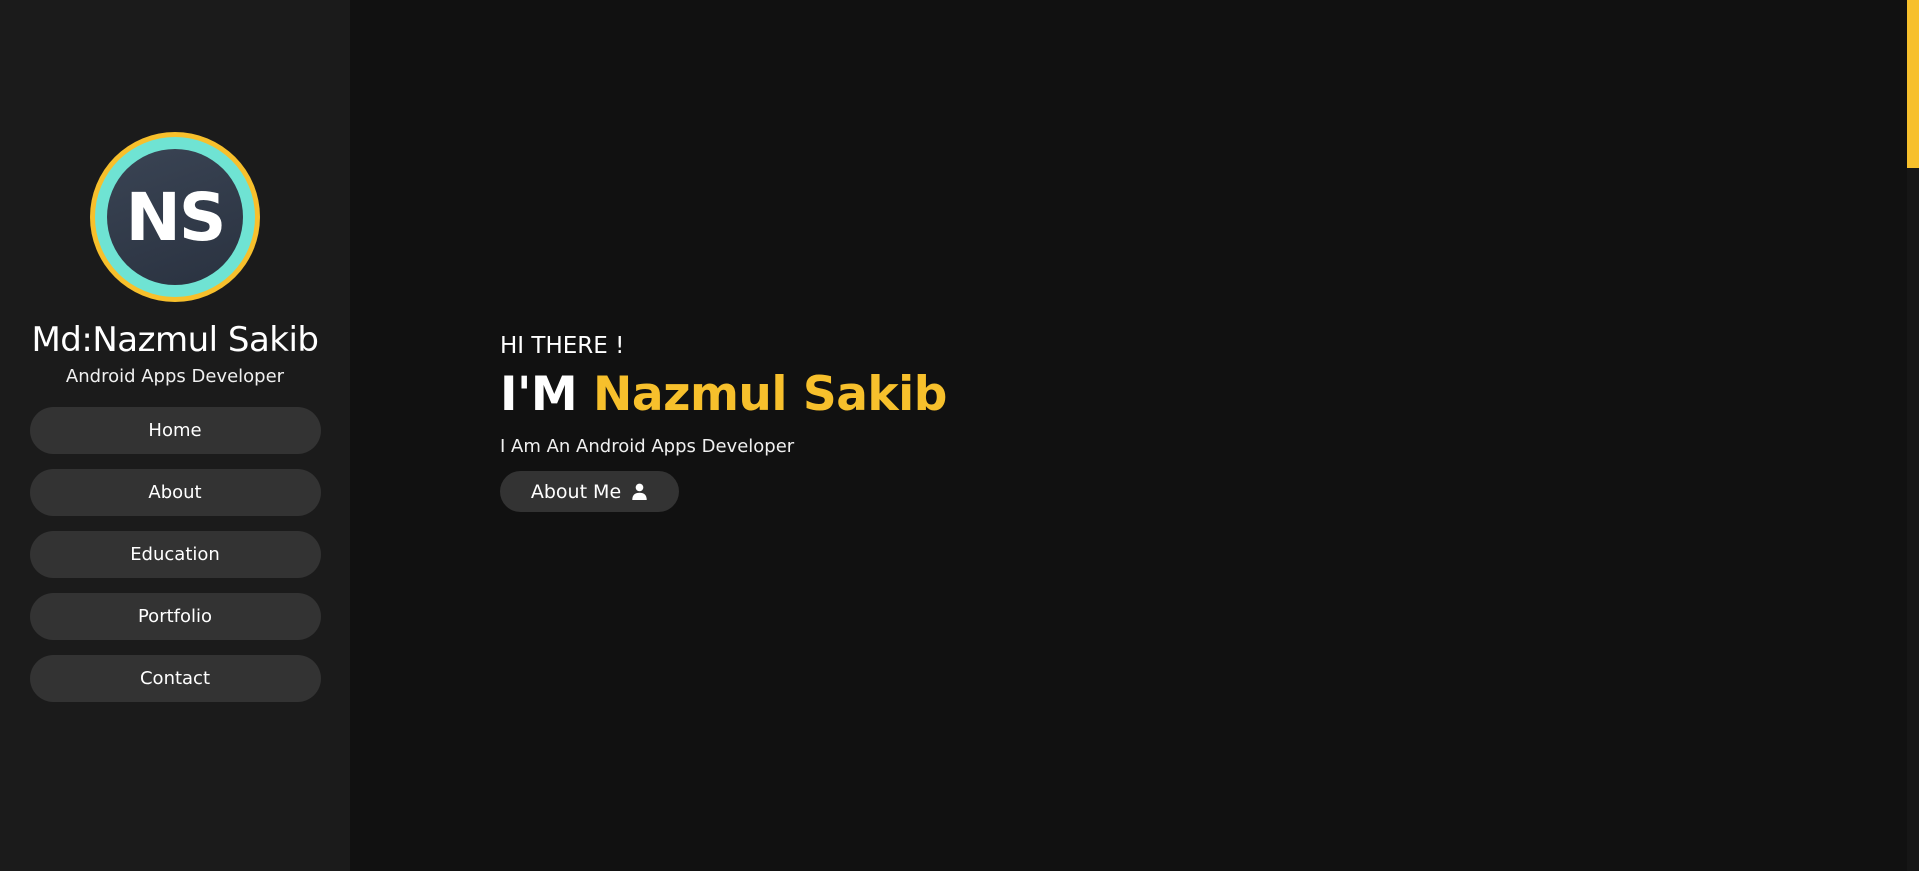  I want to click on nav-item-education: Education, so click(175, 554).